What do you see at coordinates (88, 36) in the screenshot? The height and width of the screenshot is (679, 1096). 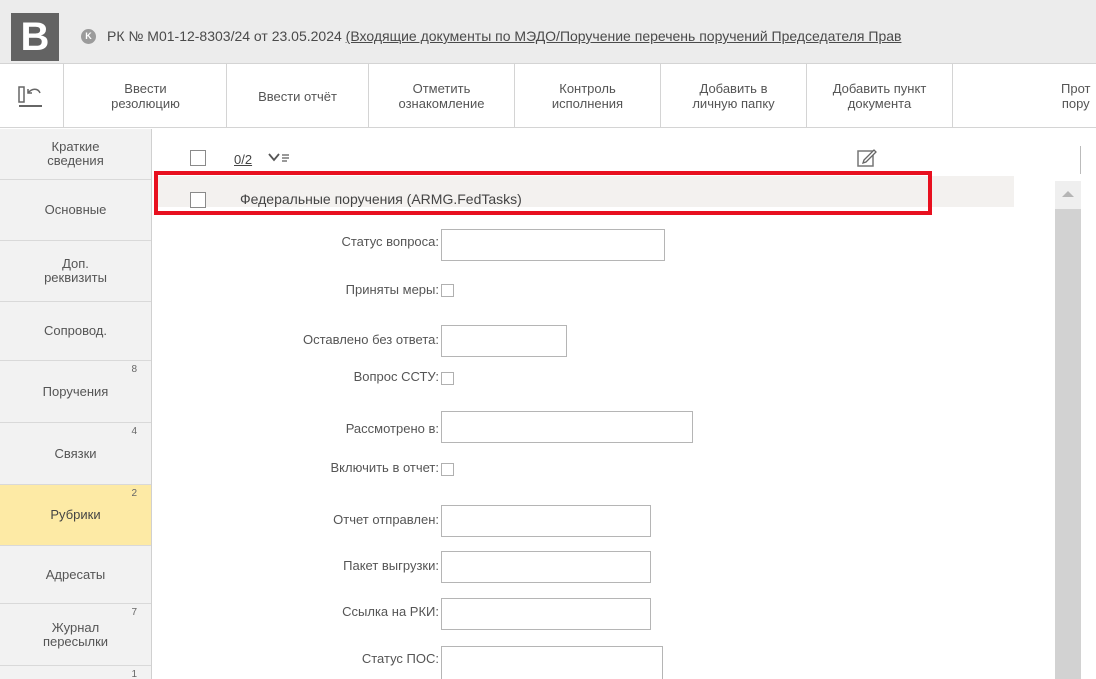 I see `status-k-icon: K` at bounding box center [88, 36].